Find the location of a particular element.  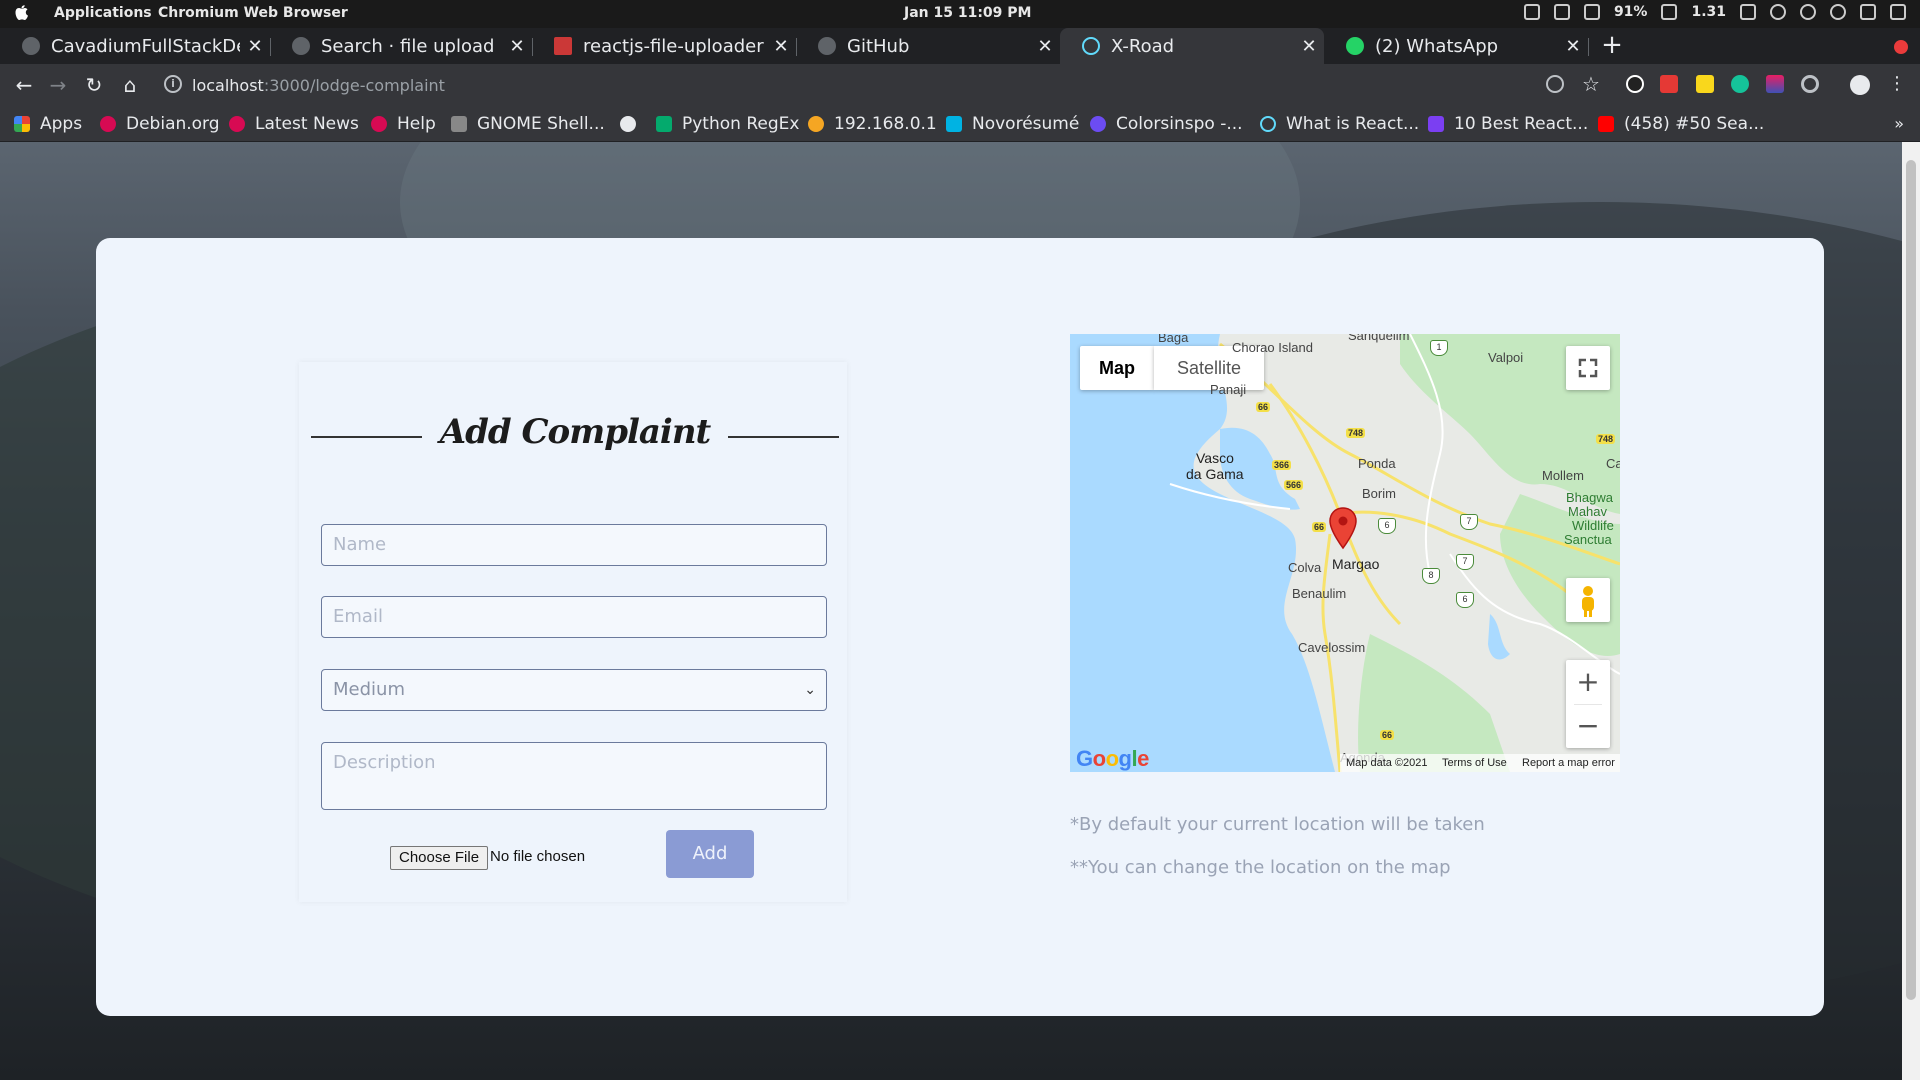

react-icon is located at coordinates (1091, 46).